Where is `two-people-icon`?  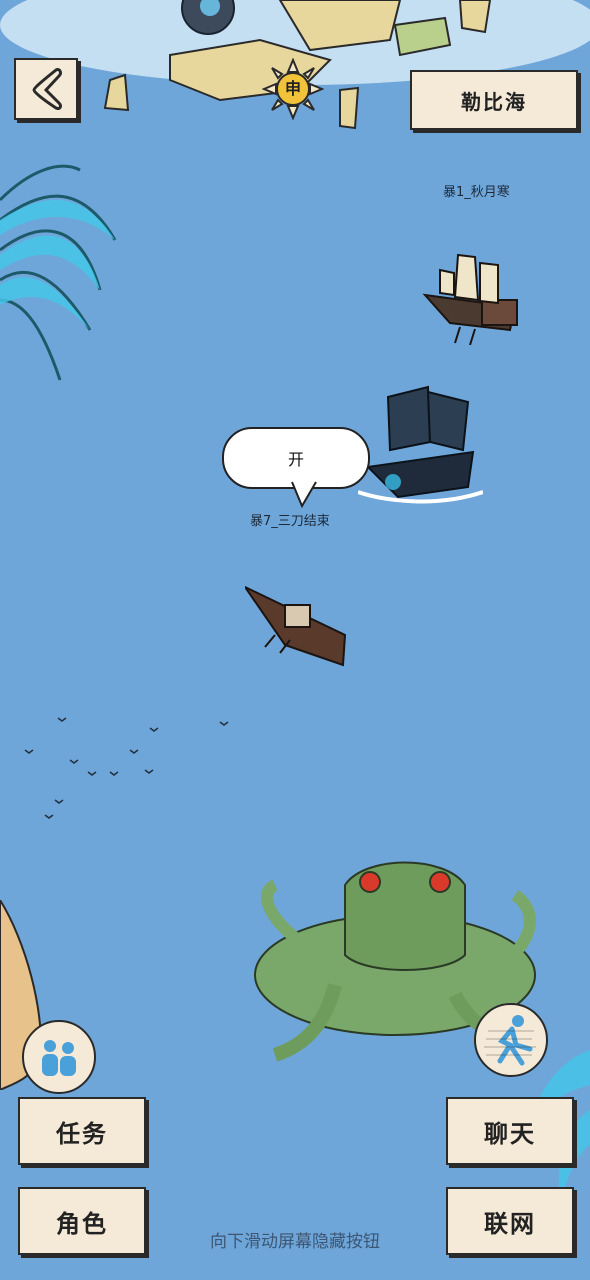
two-people-icon is located at coordinates (59, 1058).